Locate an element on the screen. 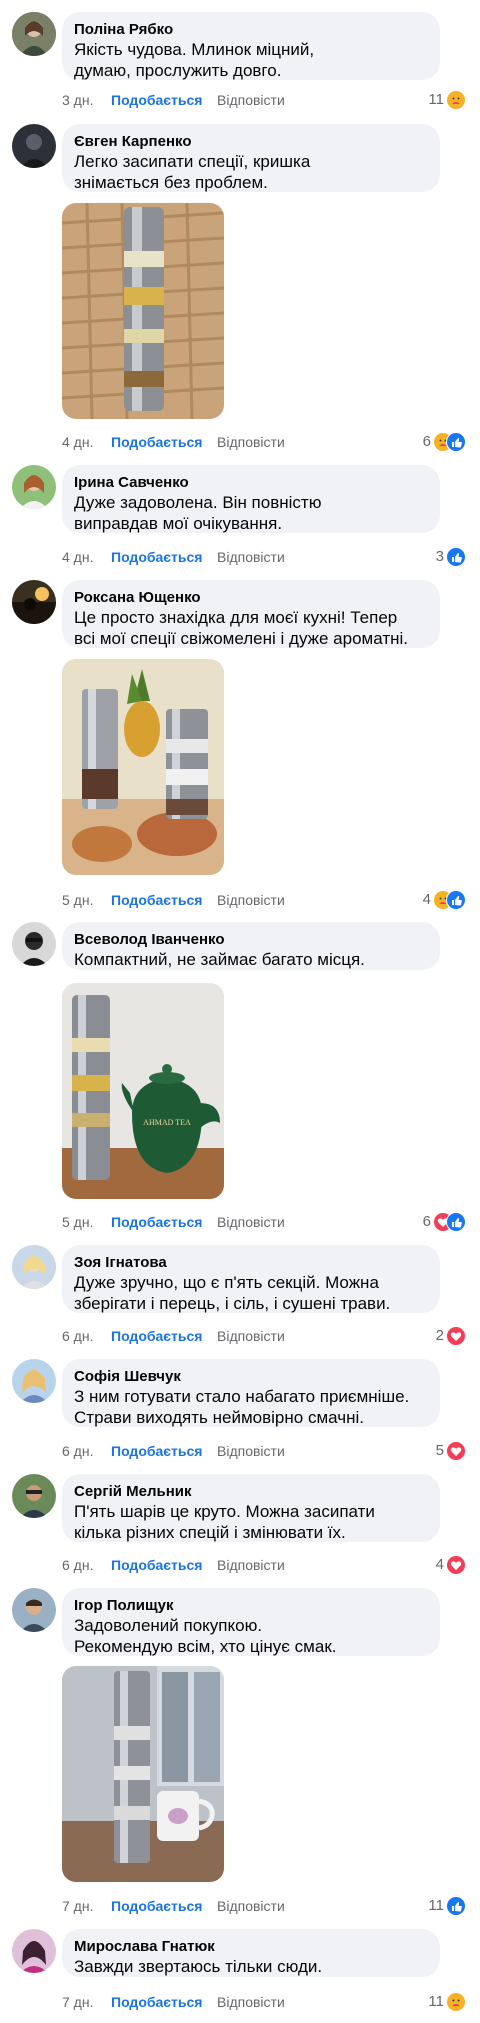  author-name: Ірина Савченко is located at coordinates (251, 482).